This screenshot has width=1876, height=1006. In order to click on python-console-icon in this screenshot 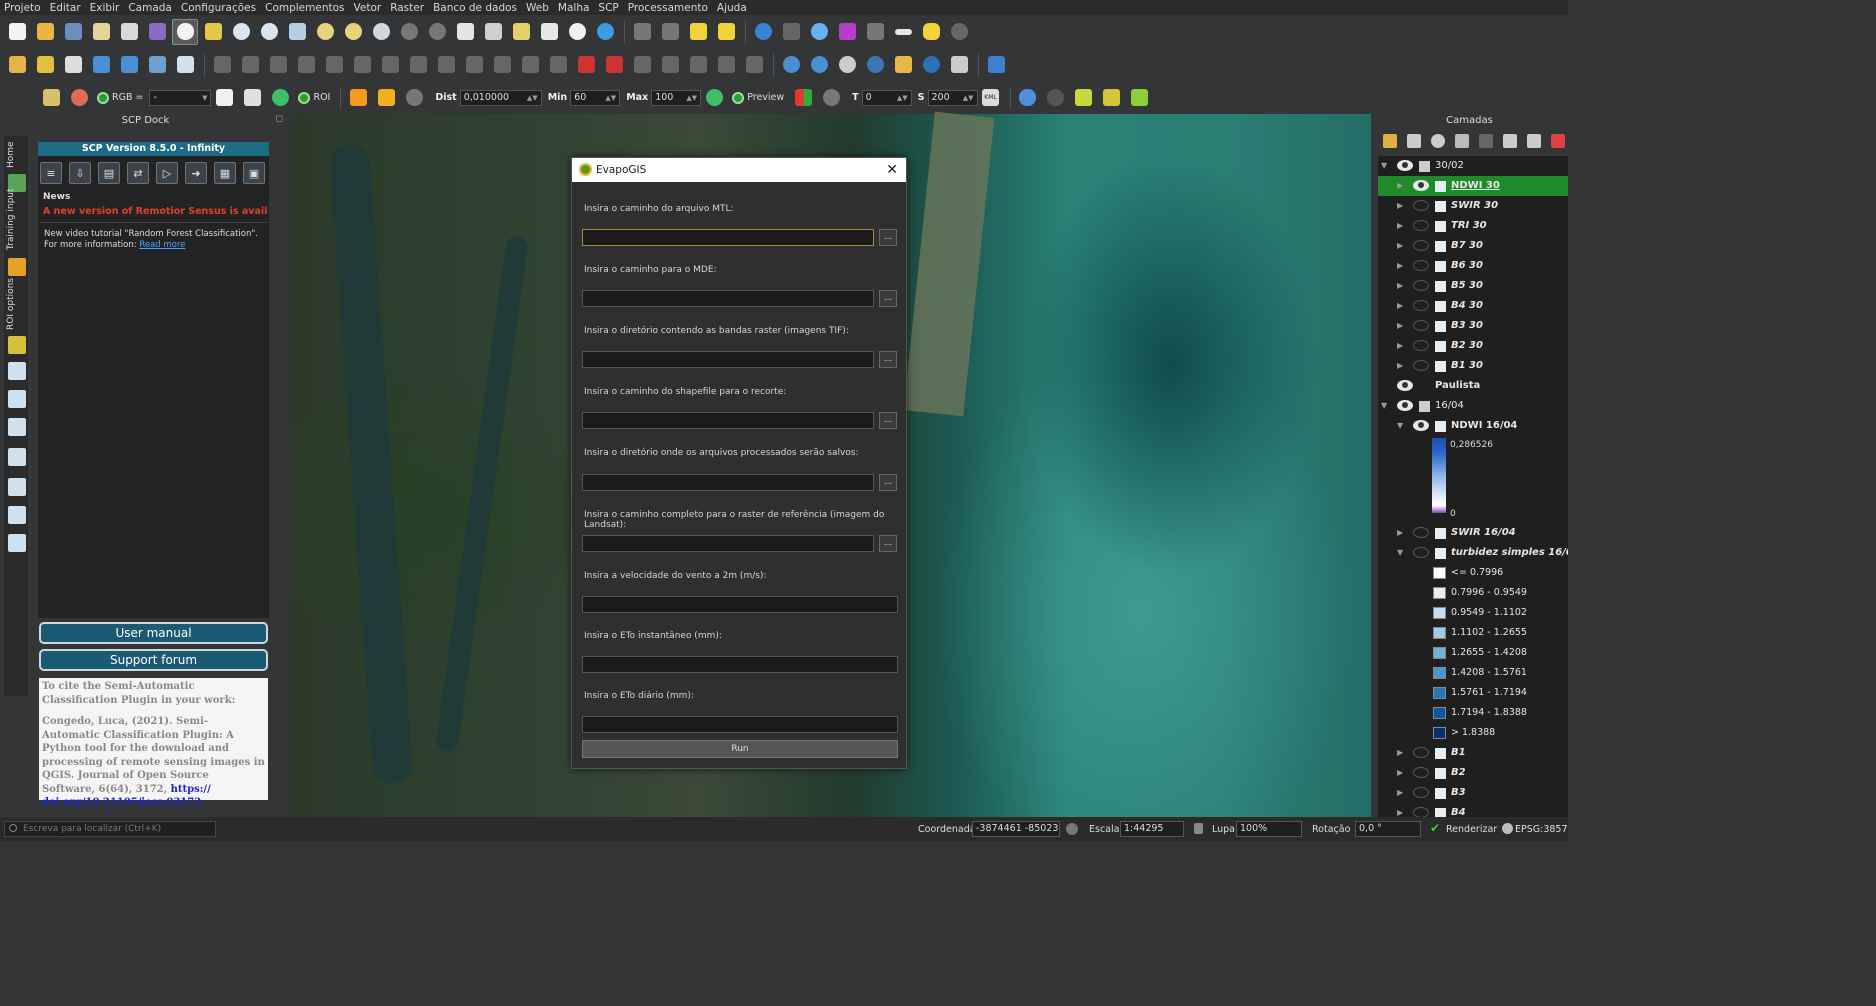, I will do `click(875, 65)`.